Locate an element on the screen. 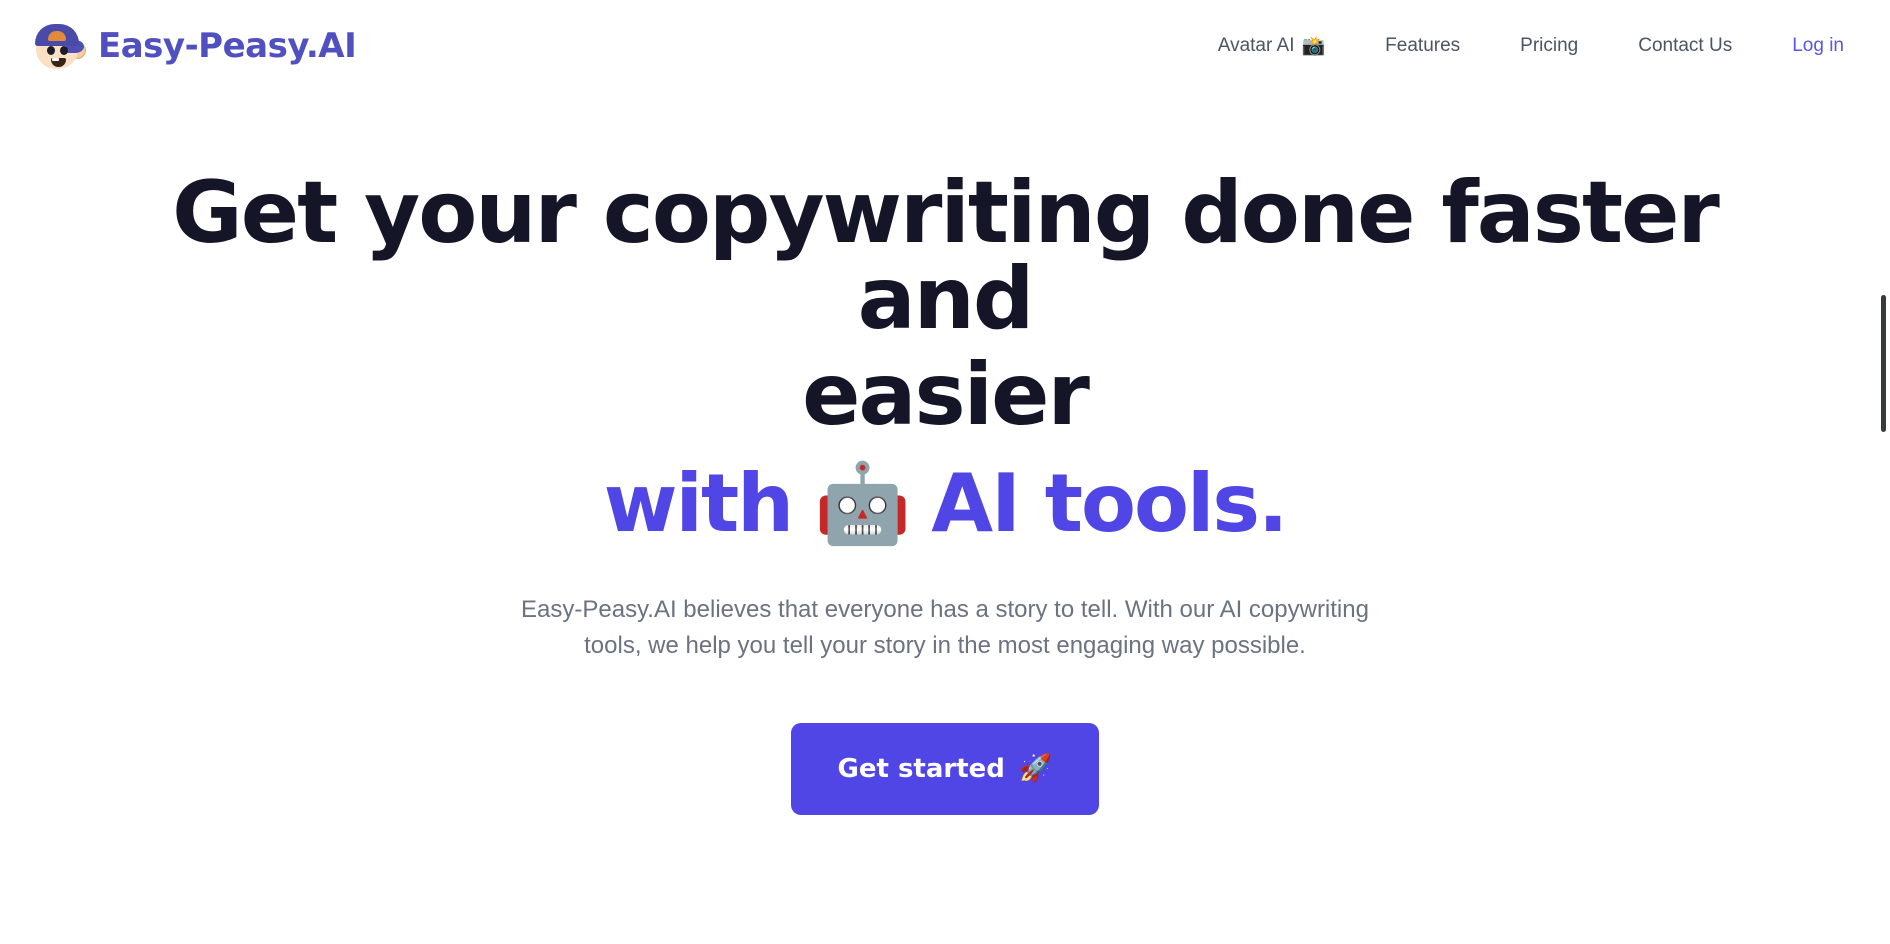 The width and height of the screenshot is (1890, 944). hero-accent-prefix: with is located at coordinates (699, 503).